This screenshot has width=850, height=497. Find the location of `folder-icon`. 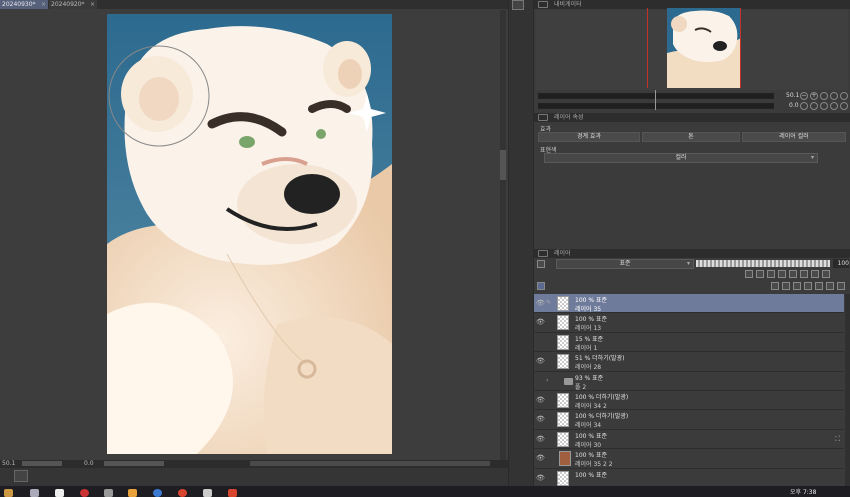

folder-icon is located at coordinates (132, 493).